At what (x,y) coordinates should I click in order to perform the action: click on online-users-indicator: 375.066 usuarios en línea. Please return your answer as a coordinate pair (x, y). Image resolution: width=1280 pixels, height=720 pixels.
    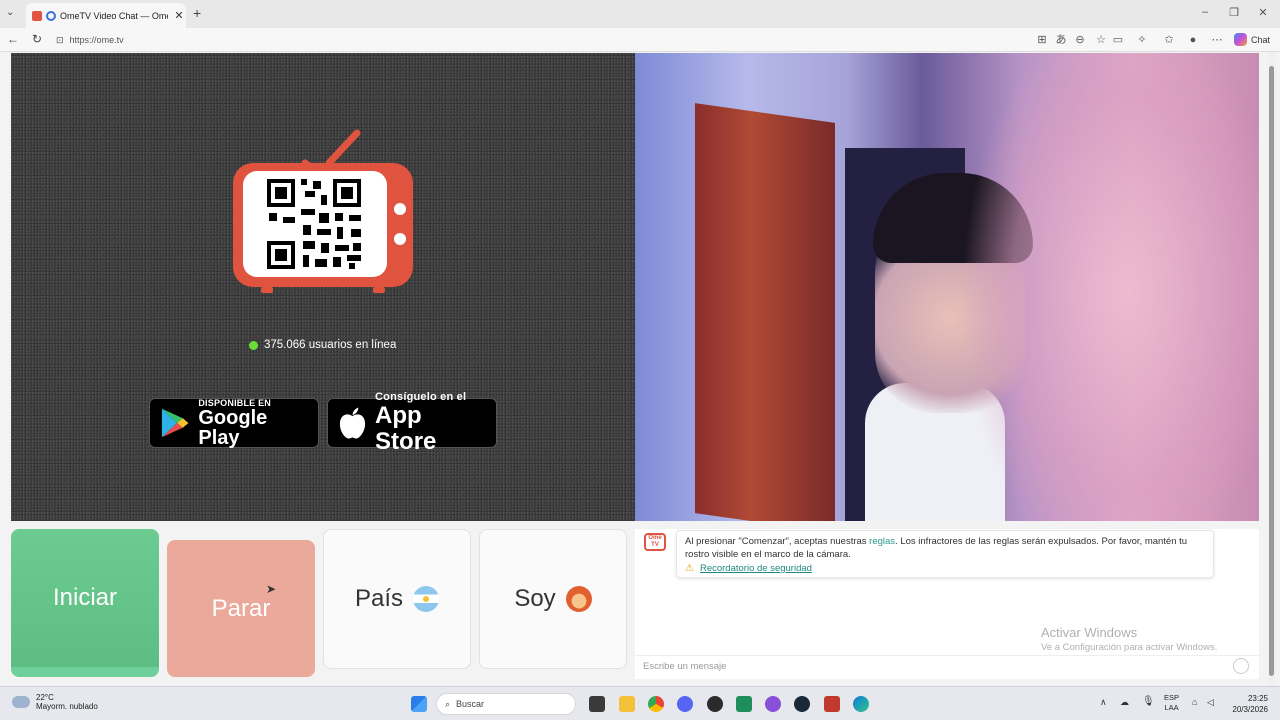
    Looking at the image, I should click on (322, 345).